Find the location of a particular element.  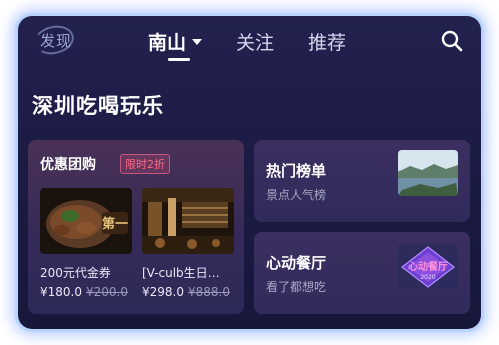

hot-list-card: 热门榜单 景点人气榜 is located at coordinates (362, 181).